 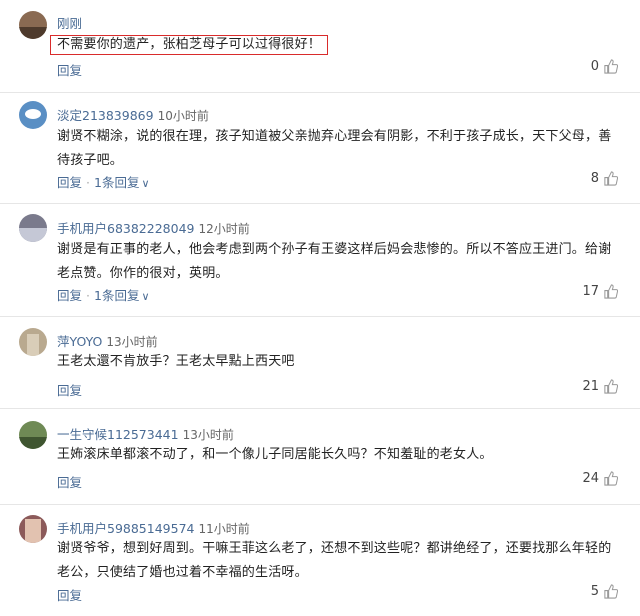 I want to click on like-button: 0, so click(x=604, y=66).